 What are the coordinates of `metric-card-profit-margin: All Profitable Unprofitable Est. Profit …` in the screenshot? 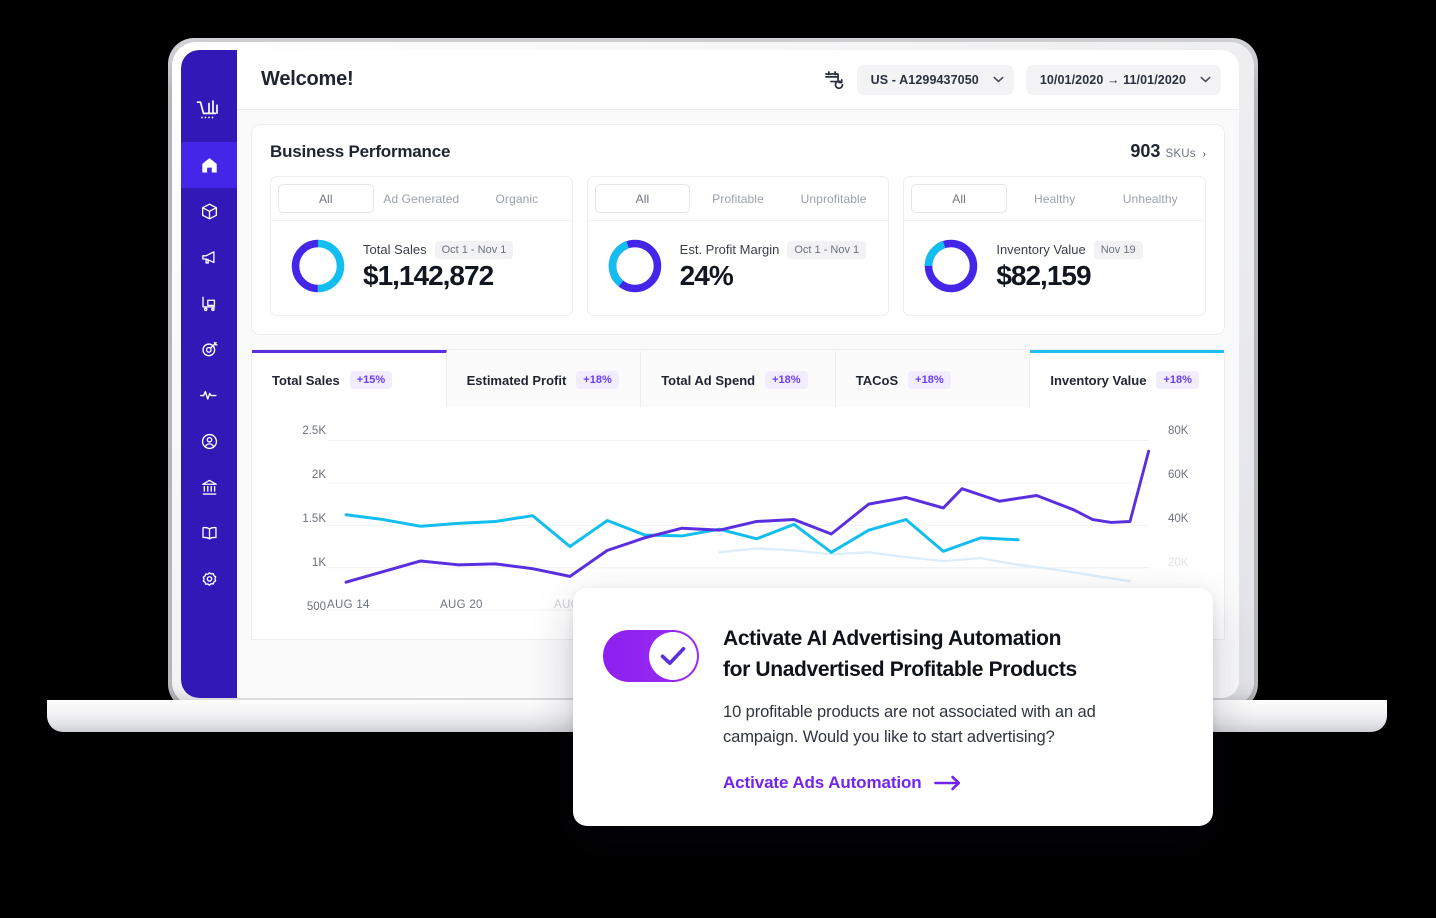 It's located at (738, 246).